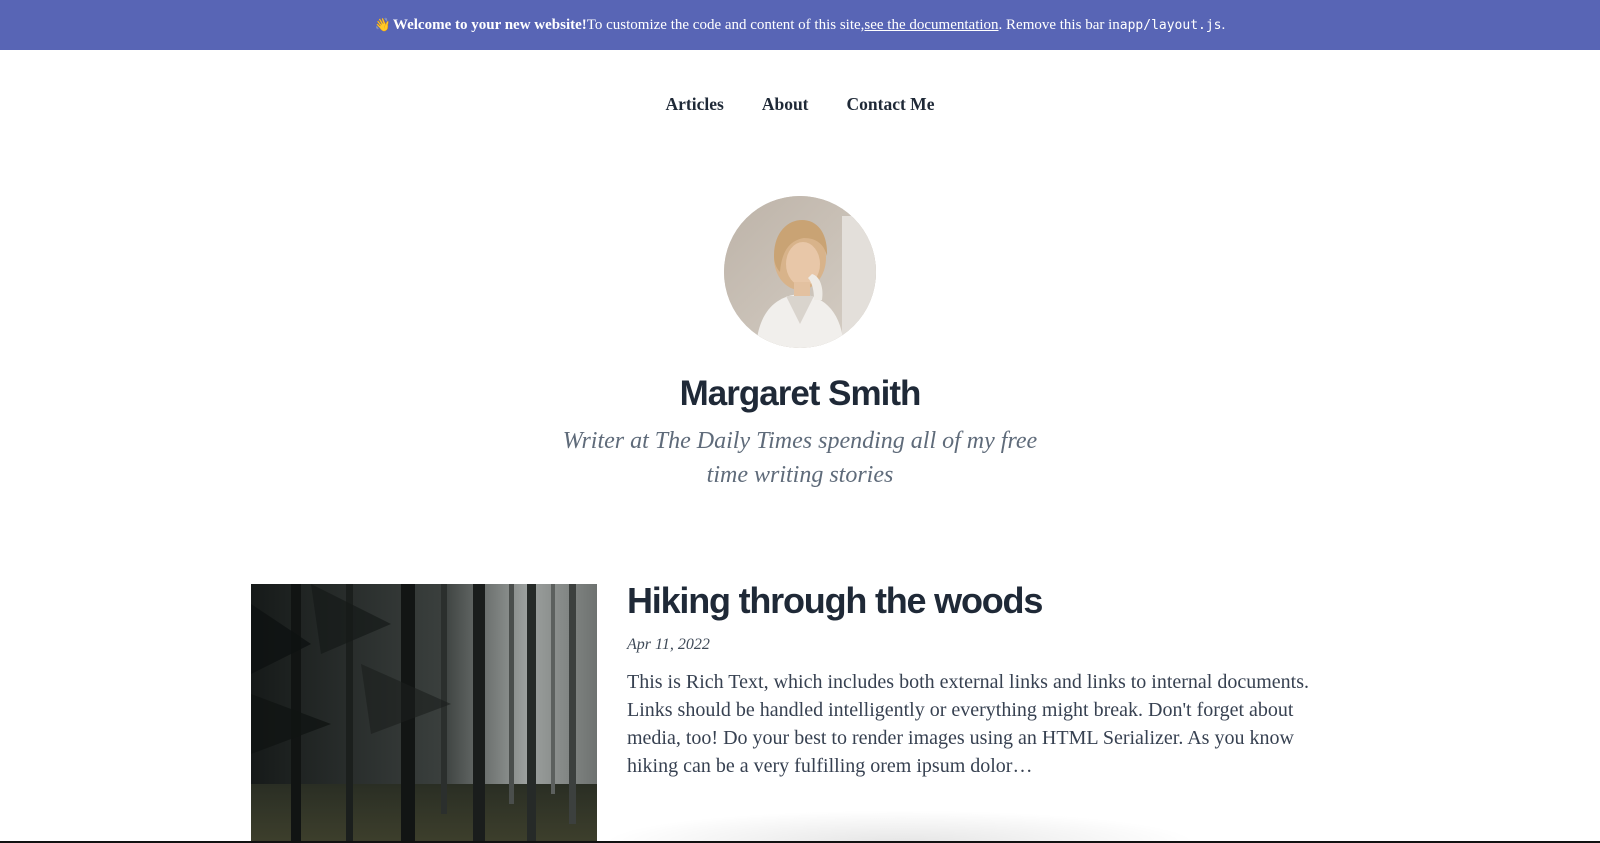  I want to click on article-date: Apr 11, 2022, so click(668, 644).